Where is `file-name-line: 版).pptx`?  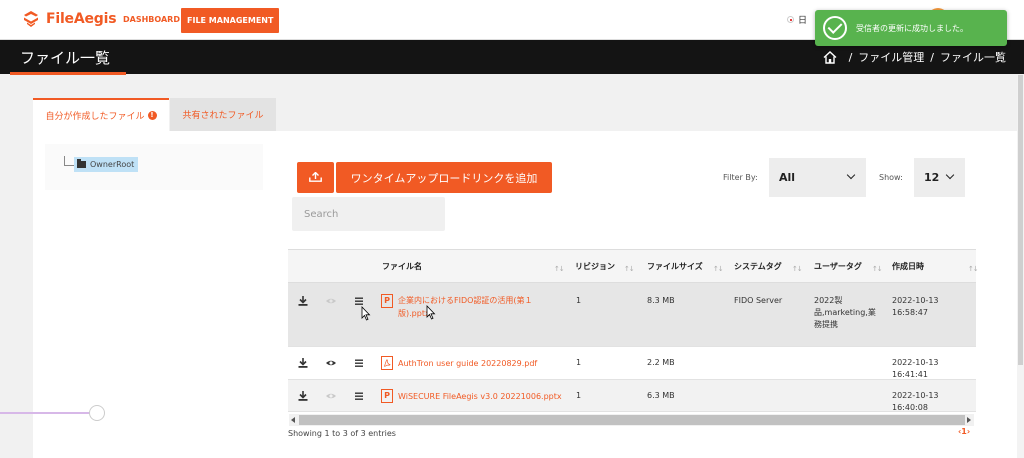 file-name-line: 版).pptx is located at coordinates (414, 313).